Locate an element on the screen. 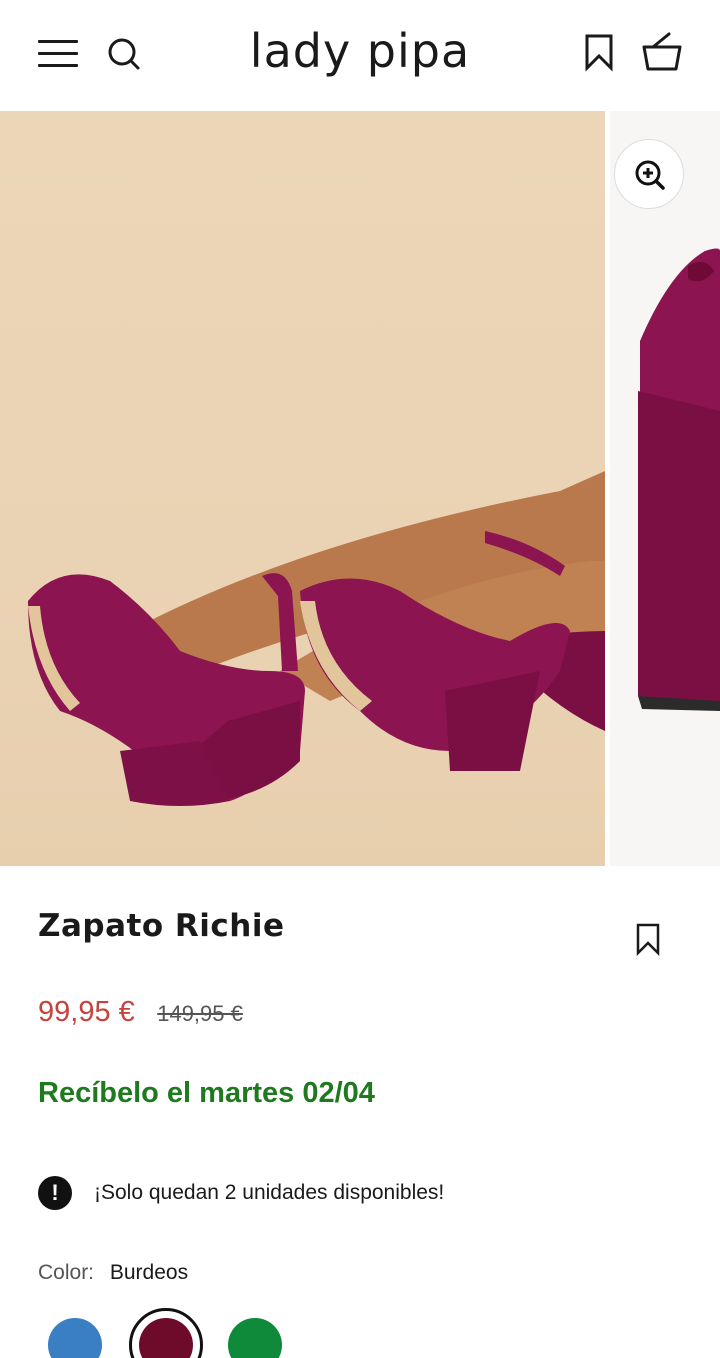 This screenshot has width=720, height=1358. color-swatch-blue is located at coordinates (75, 1338).